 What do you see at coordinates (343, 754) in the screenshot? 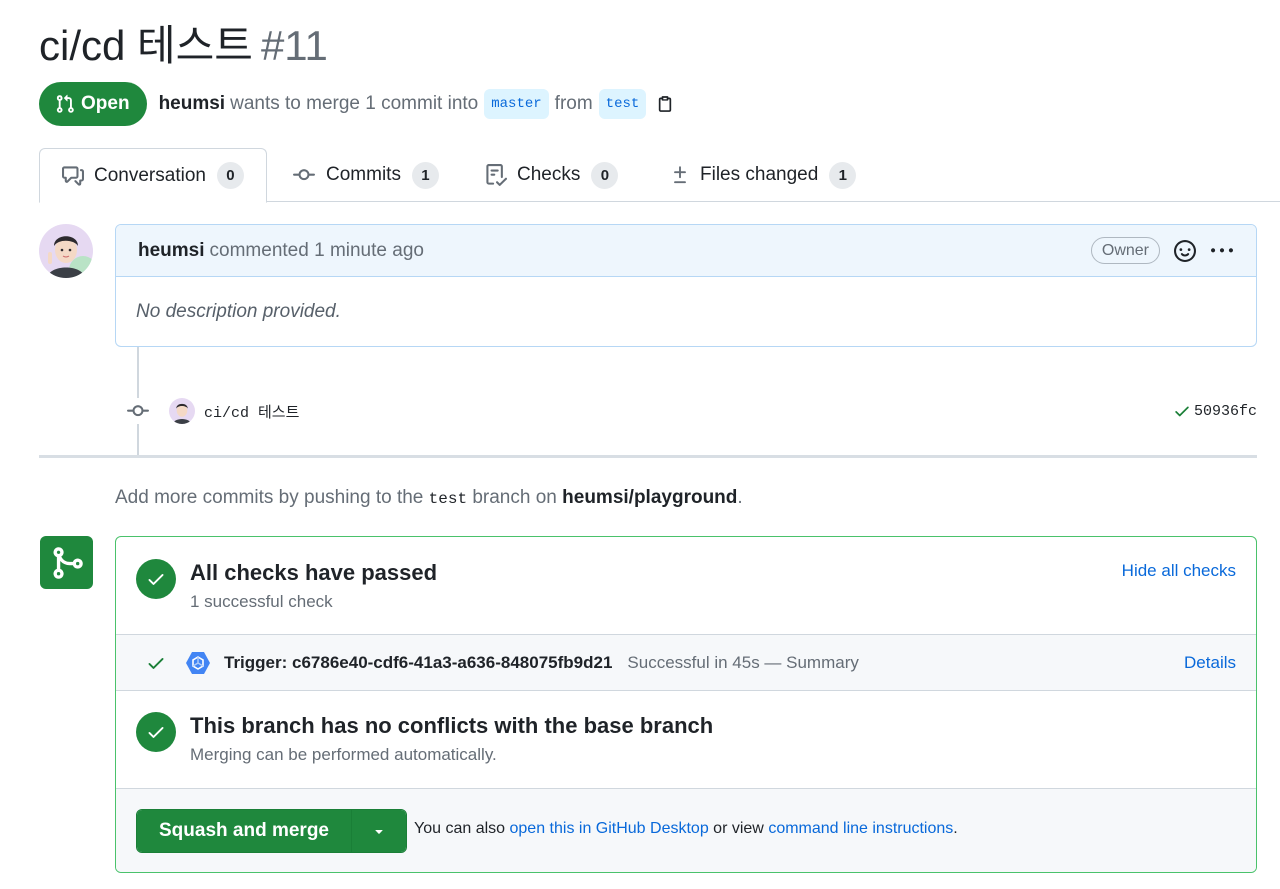
I see `conflicts-subtitle: Merging can be performed automatically.` at bounding box center [343, 754].